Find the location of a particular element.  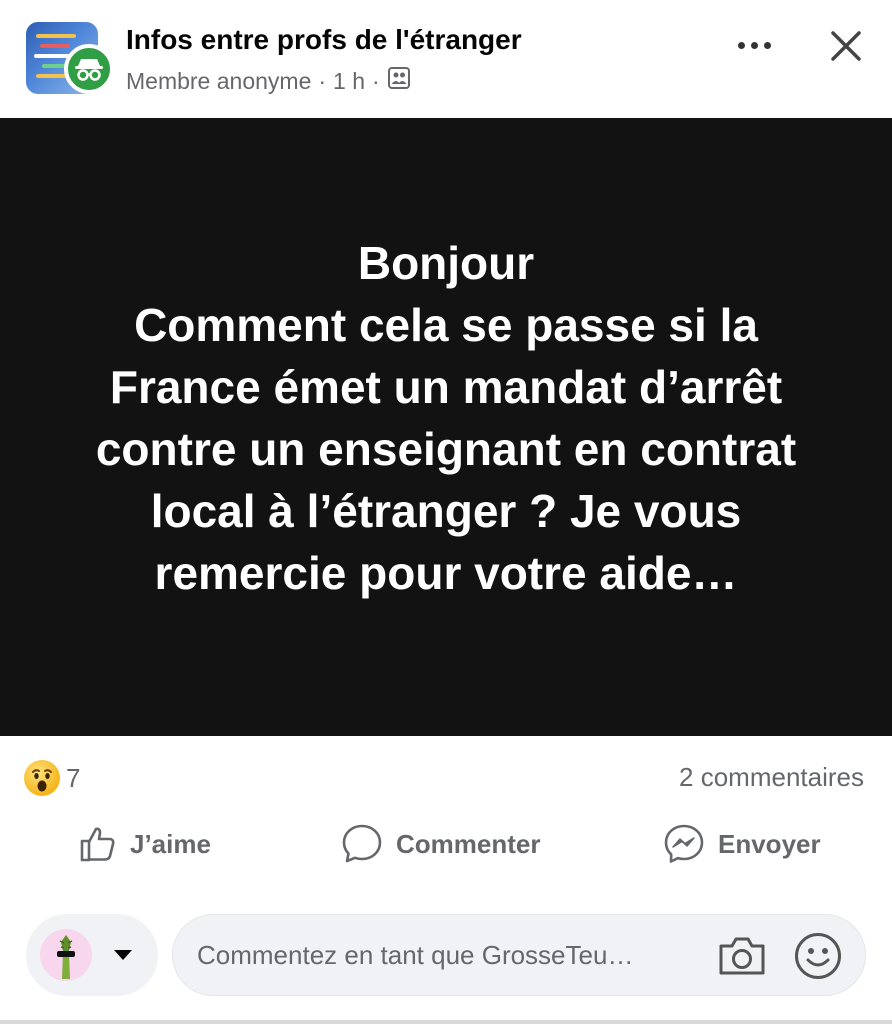

messenger-icon is located at coordinates (684, 843).